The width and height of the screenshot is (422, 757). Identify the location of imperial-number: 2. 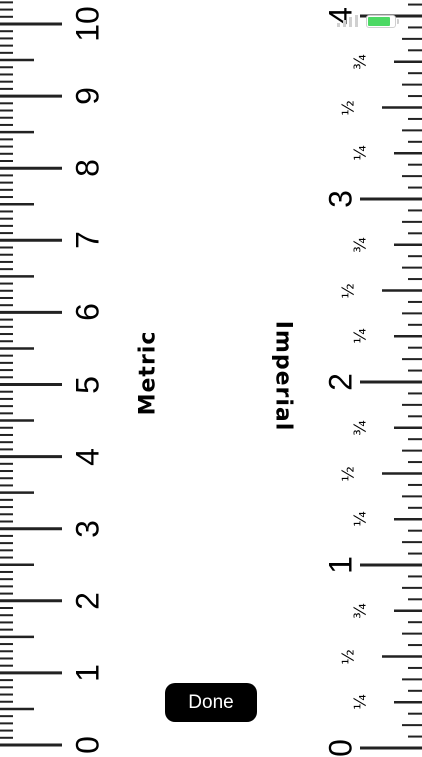
(340, 382).